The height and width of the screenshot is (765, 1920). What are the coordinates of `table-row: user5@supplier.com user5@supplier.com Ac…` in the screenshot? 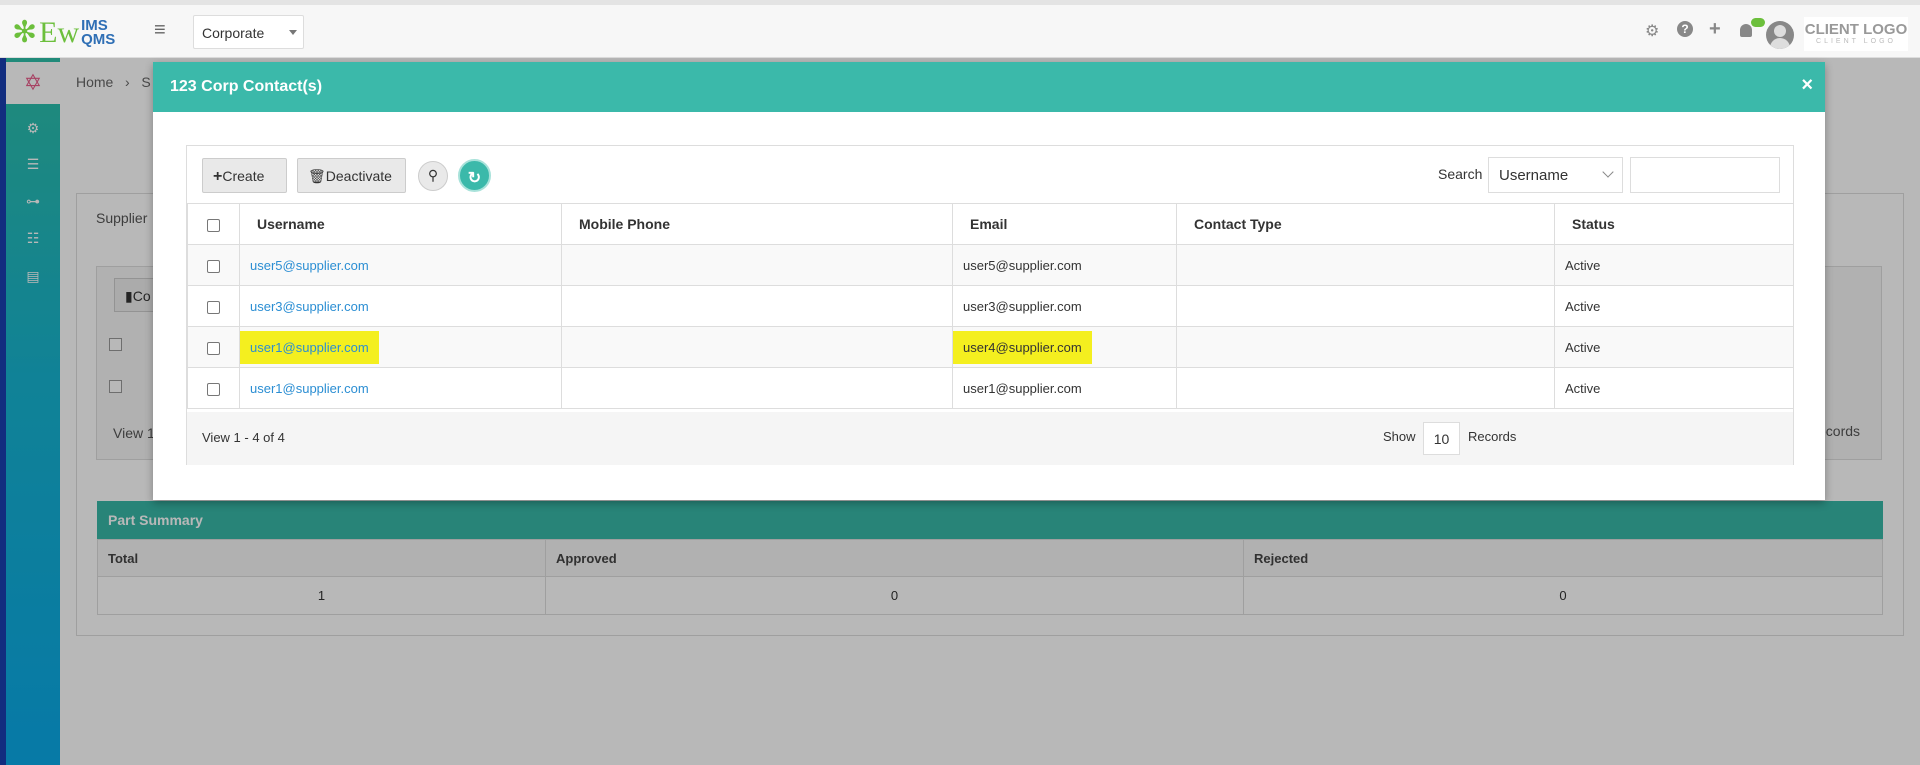 It's located at (990, 265).